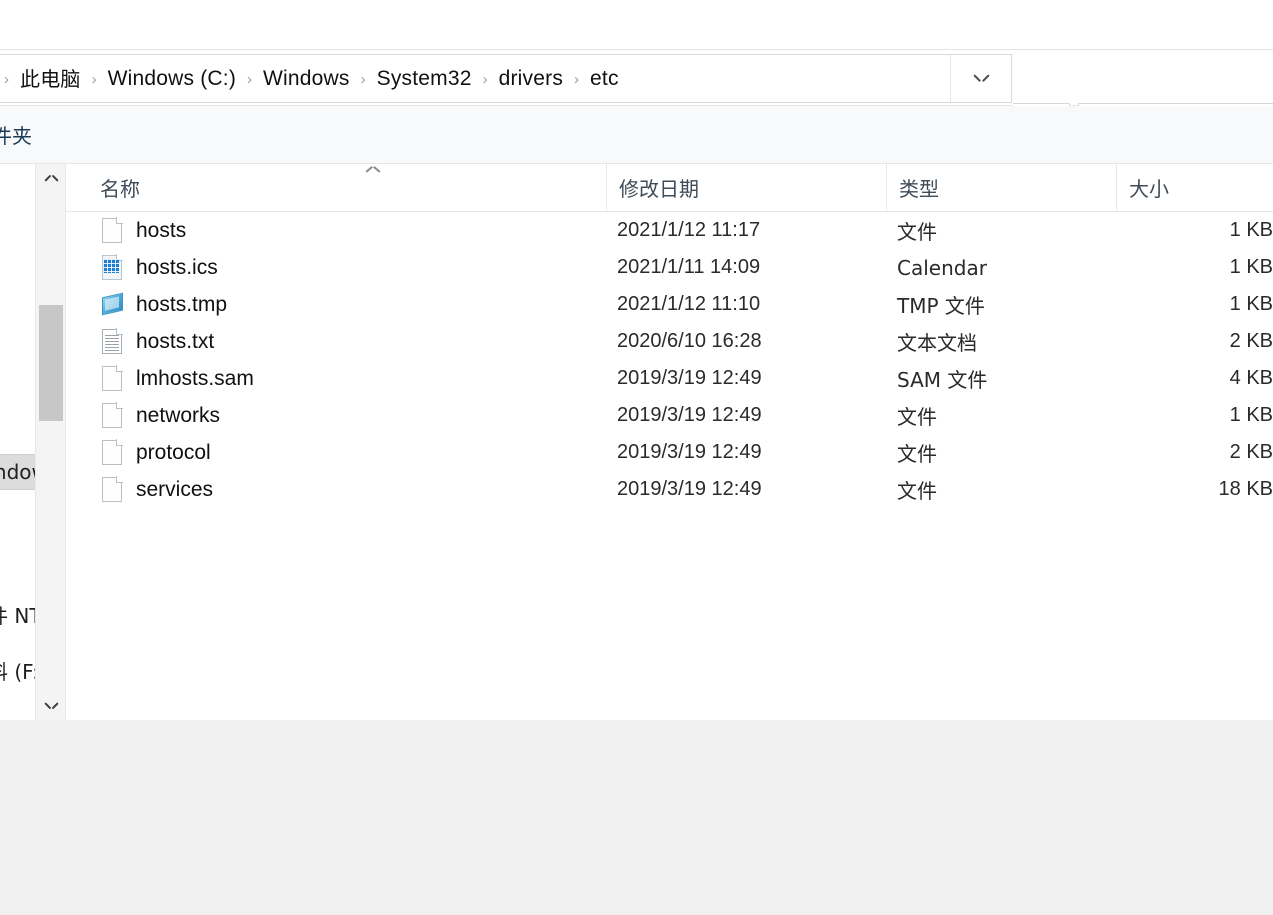 The height and width of the screenshot is (915, 1273). What do you see at coordinates (604, 78) in the screenshot?
I see `breadcrumb-item-etc: etc` at bounding box center [604, 78].